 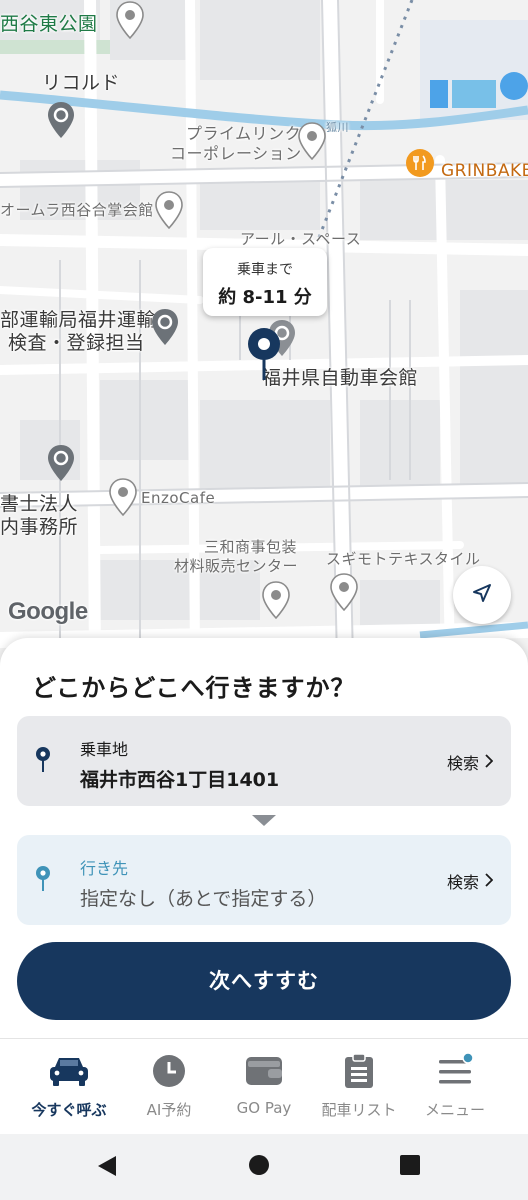 What do you see at coordinates (359, 1071) in the screenshot?
I see `clipboard-icon` at bounding box center [359, 1071].